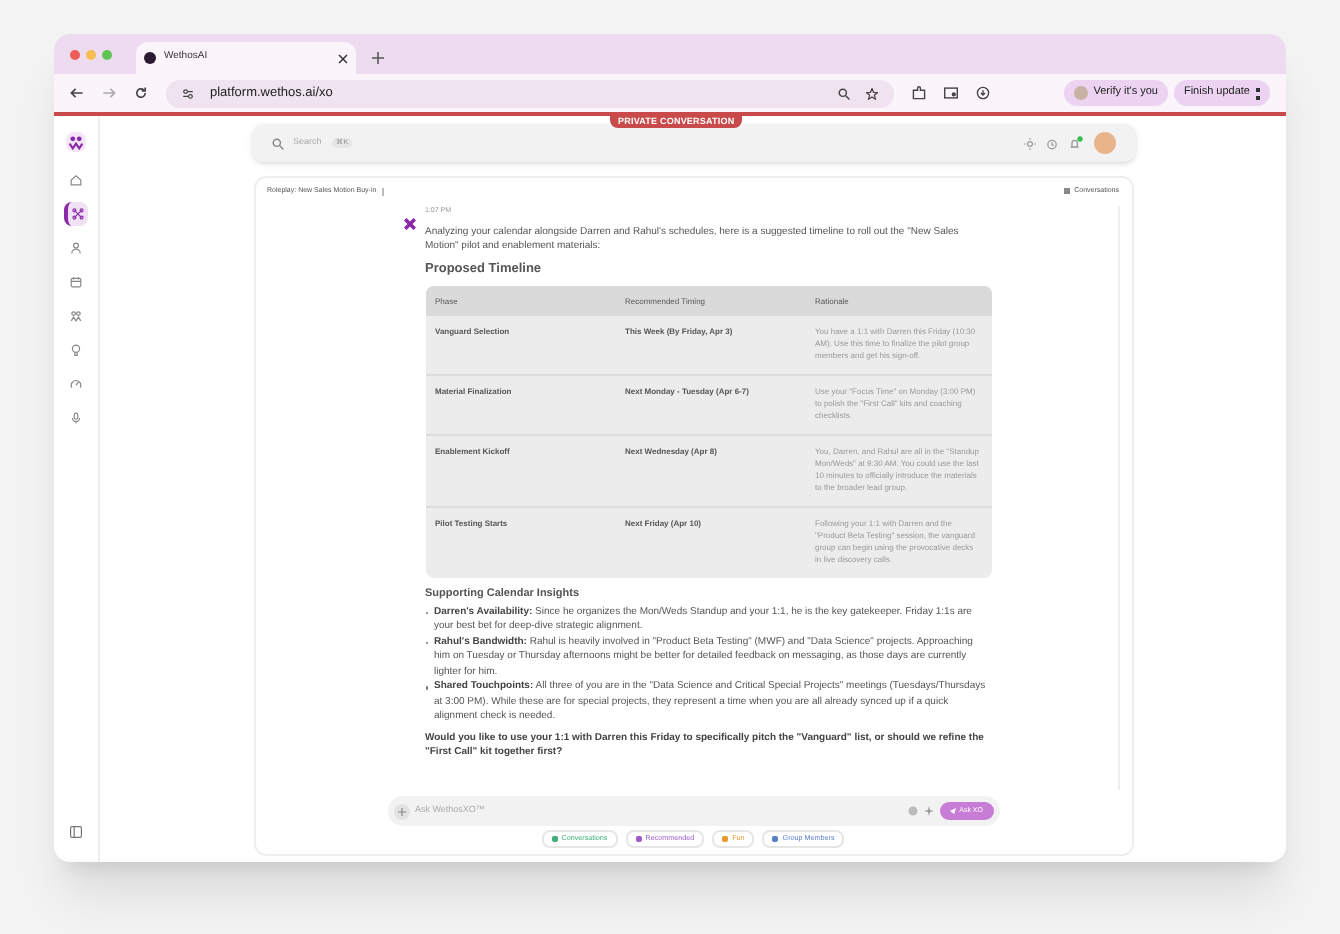 The image size is (1340, 934). Describe the element at coordinates (1029, 143) in the screenshot. I see `sun-icon` at that location.